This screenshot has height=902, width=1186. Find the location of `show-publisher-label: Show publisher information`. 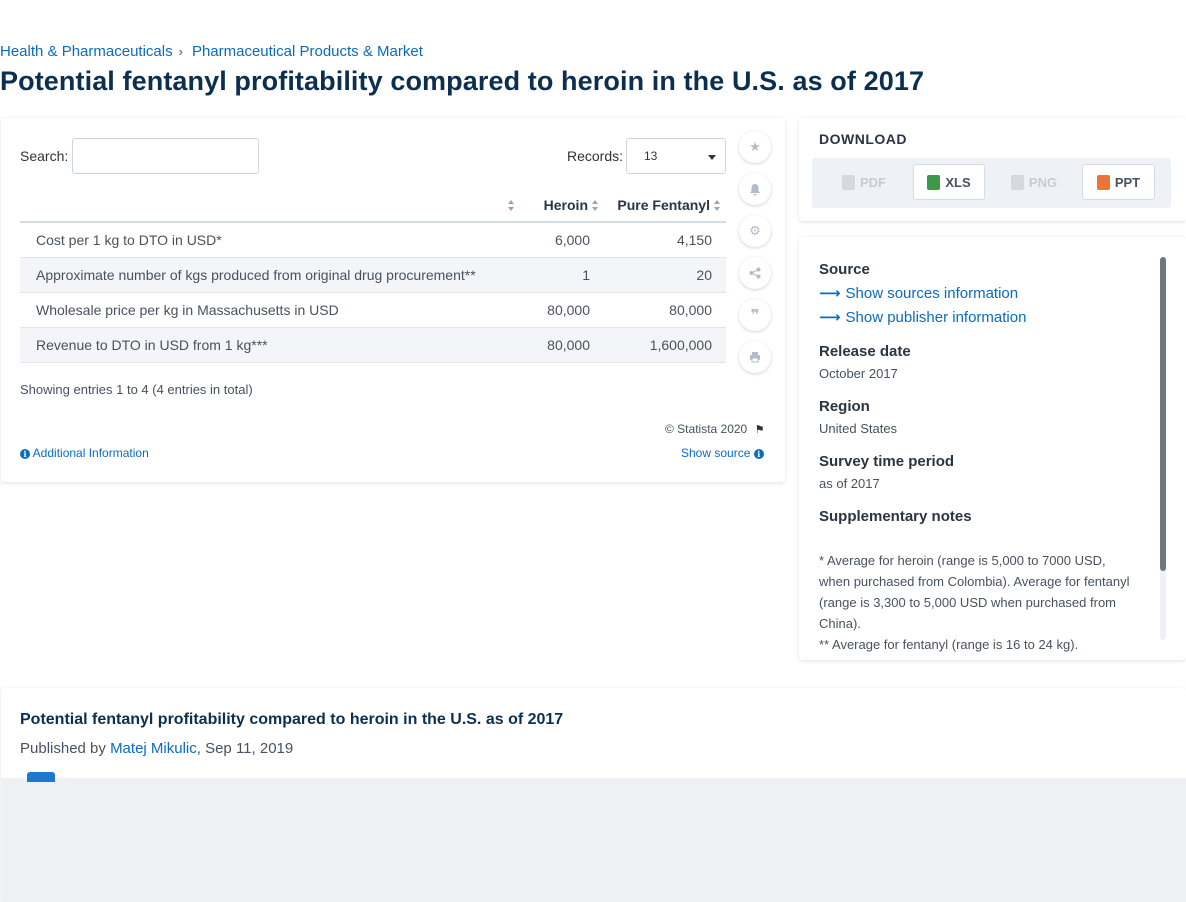

show-publisher-label: Show publisher information is located at coordinates (936, 317).